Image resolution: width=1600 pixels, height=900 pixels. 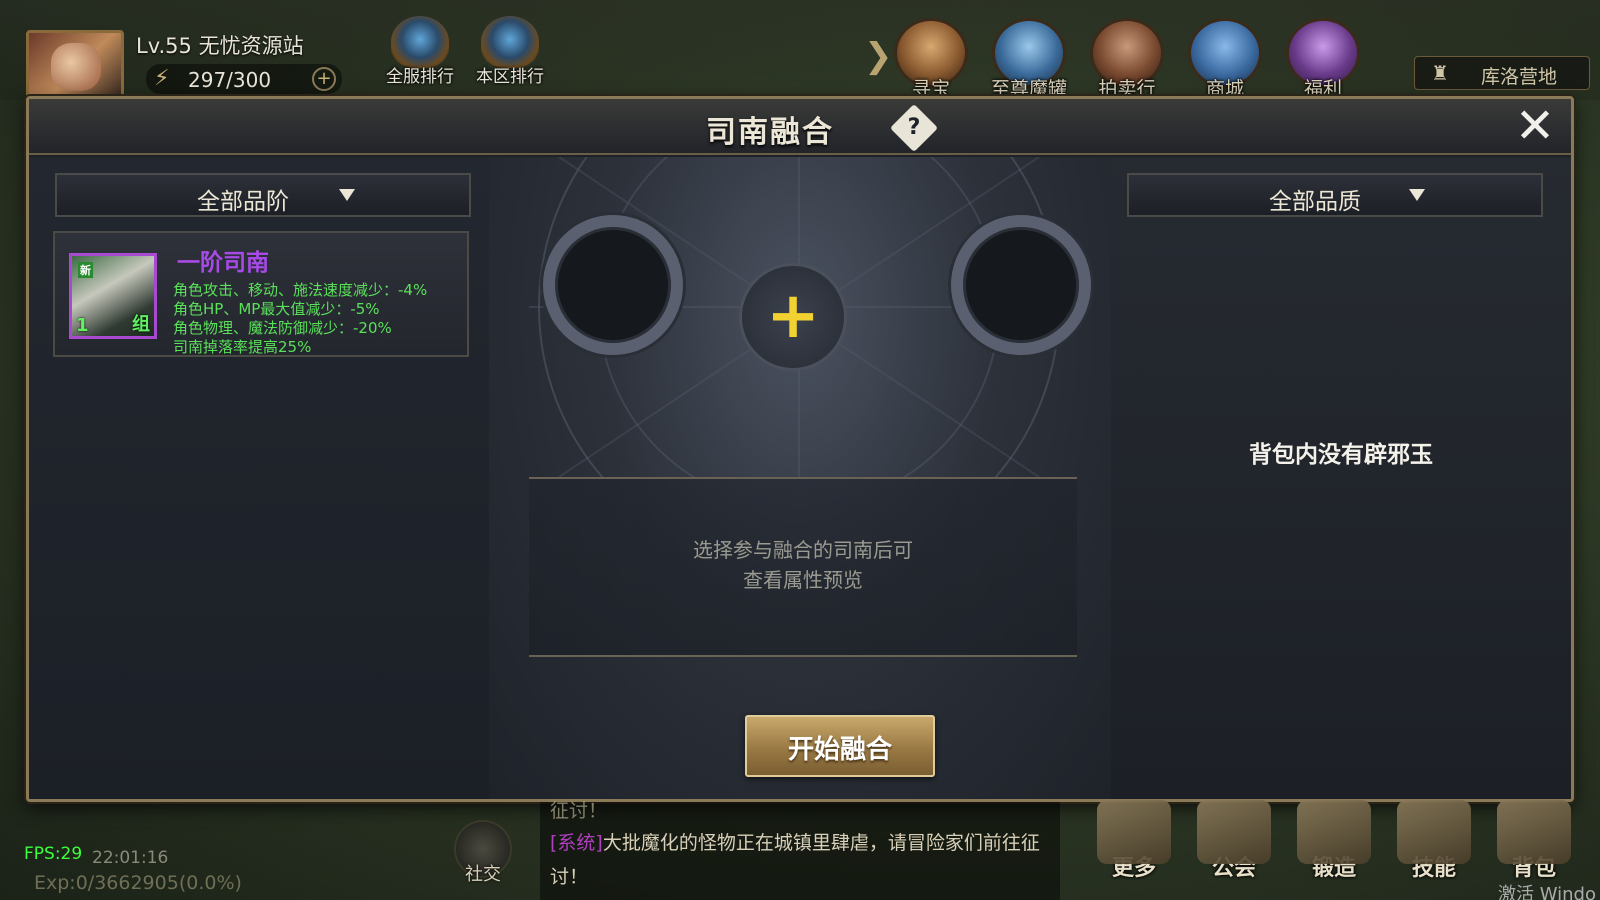 I want to click on quality-filter-dropdown: 全部品质, so click(x=1335, y=195).